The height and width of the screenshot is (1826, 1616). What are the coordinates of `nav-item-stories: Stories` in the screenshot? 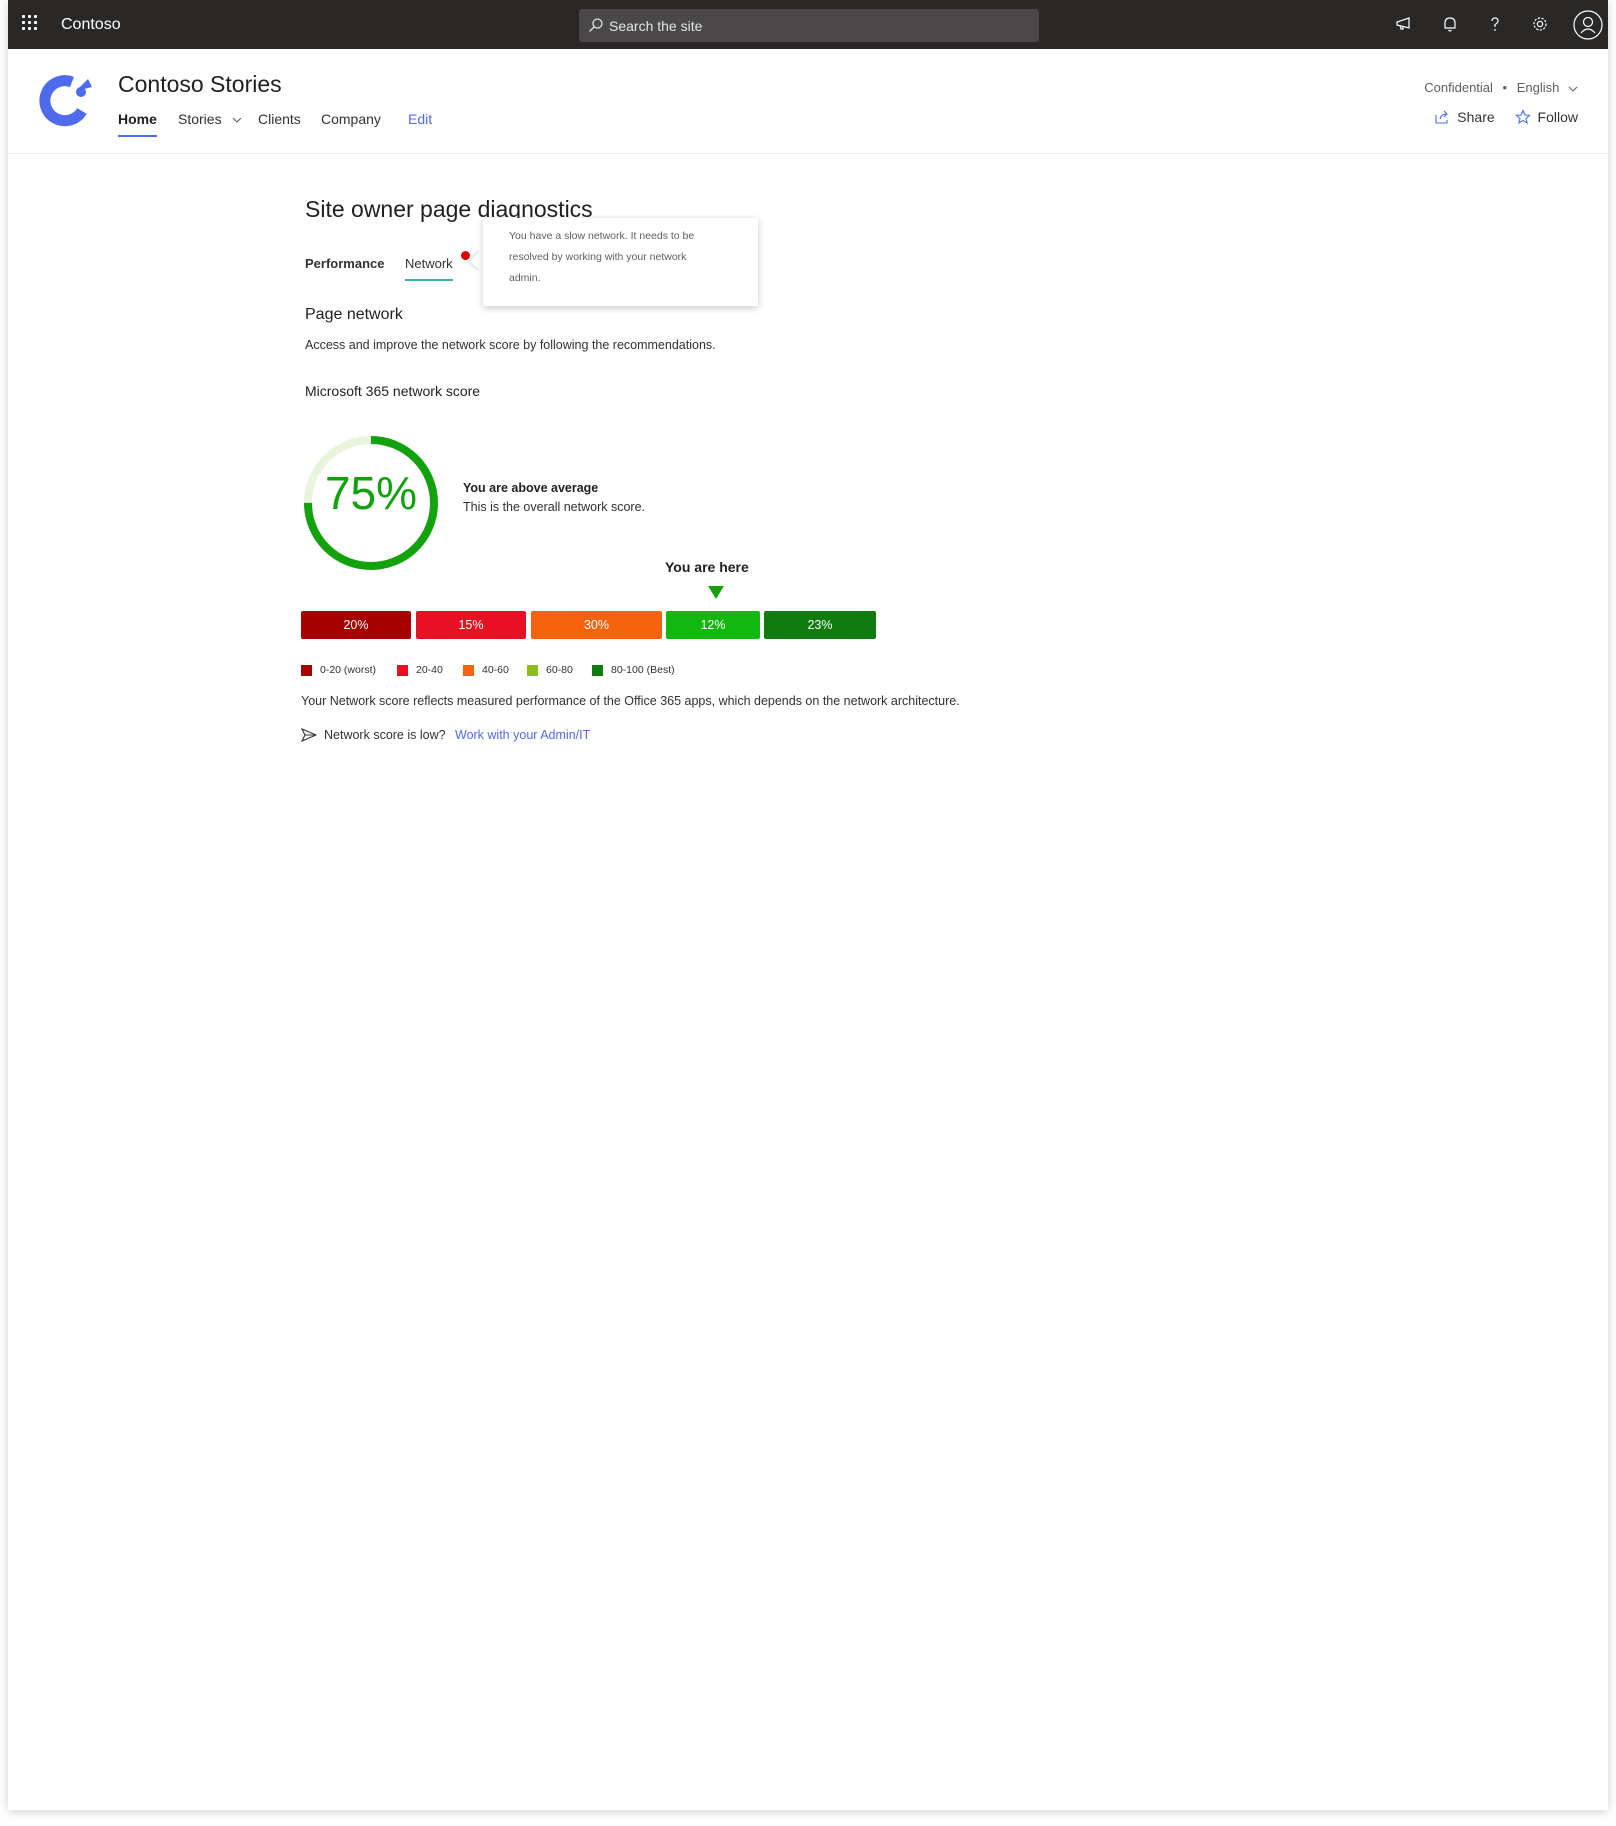 It's located at (210, 119).